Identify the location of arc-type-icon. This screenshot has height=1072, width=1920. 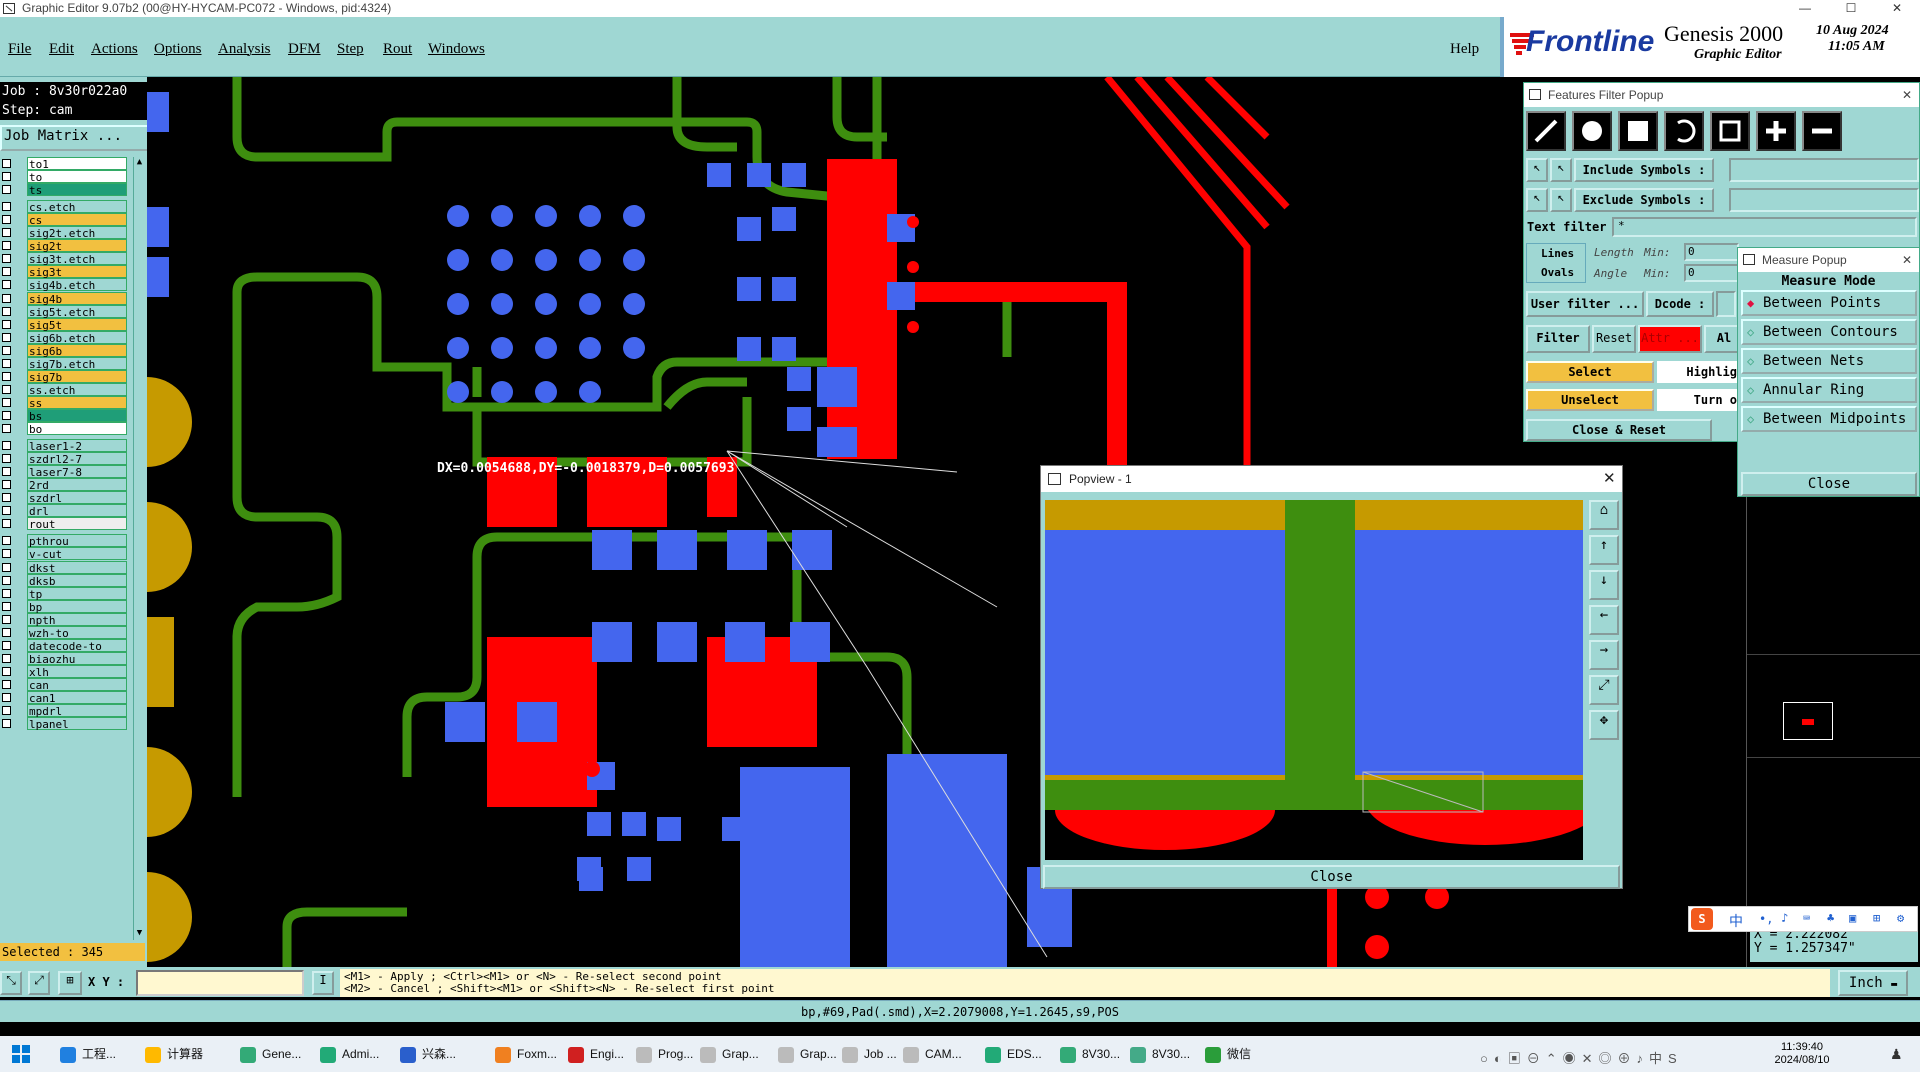
(1684, 131).